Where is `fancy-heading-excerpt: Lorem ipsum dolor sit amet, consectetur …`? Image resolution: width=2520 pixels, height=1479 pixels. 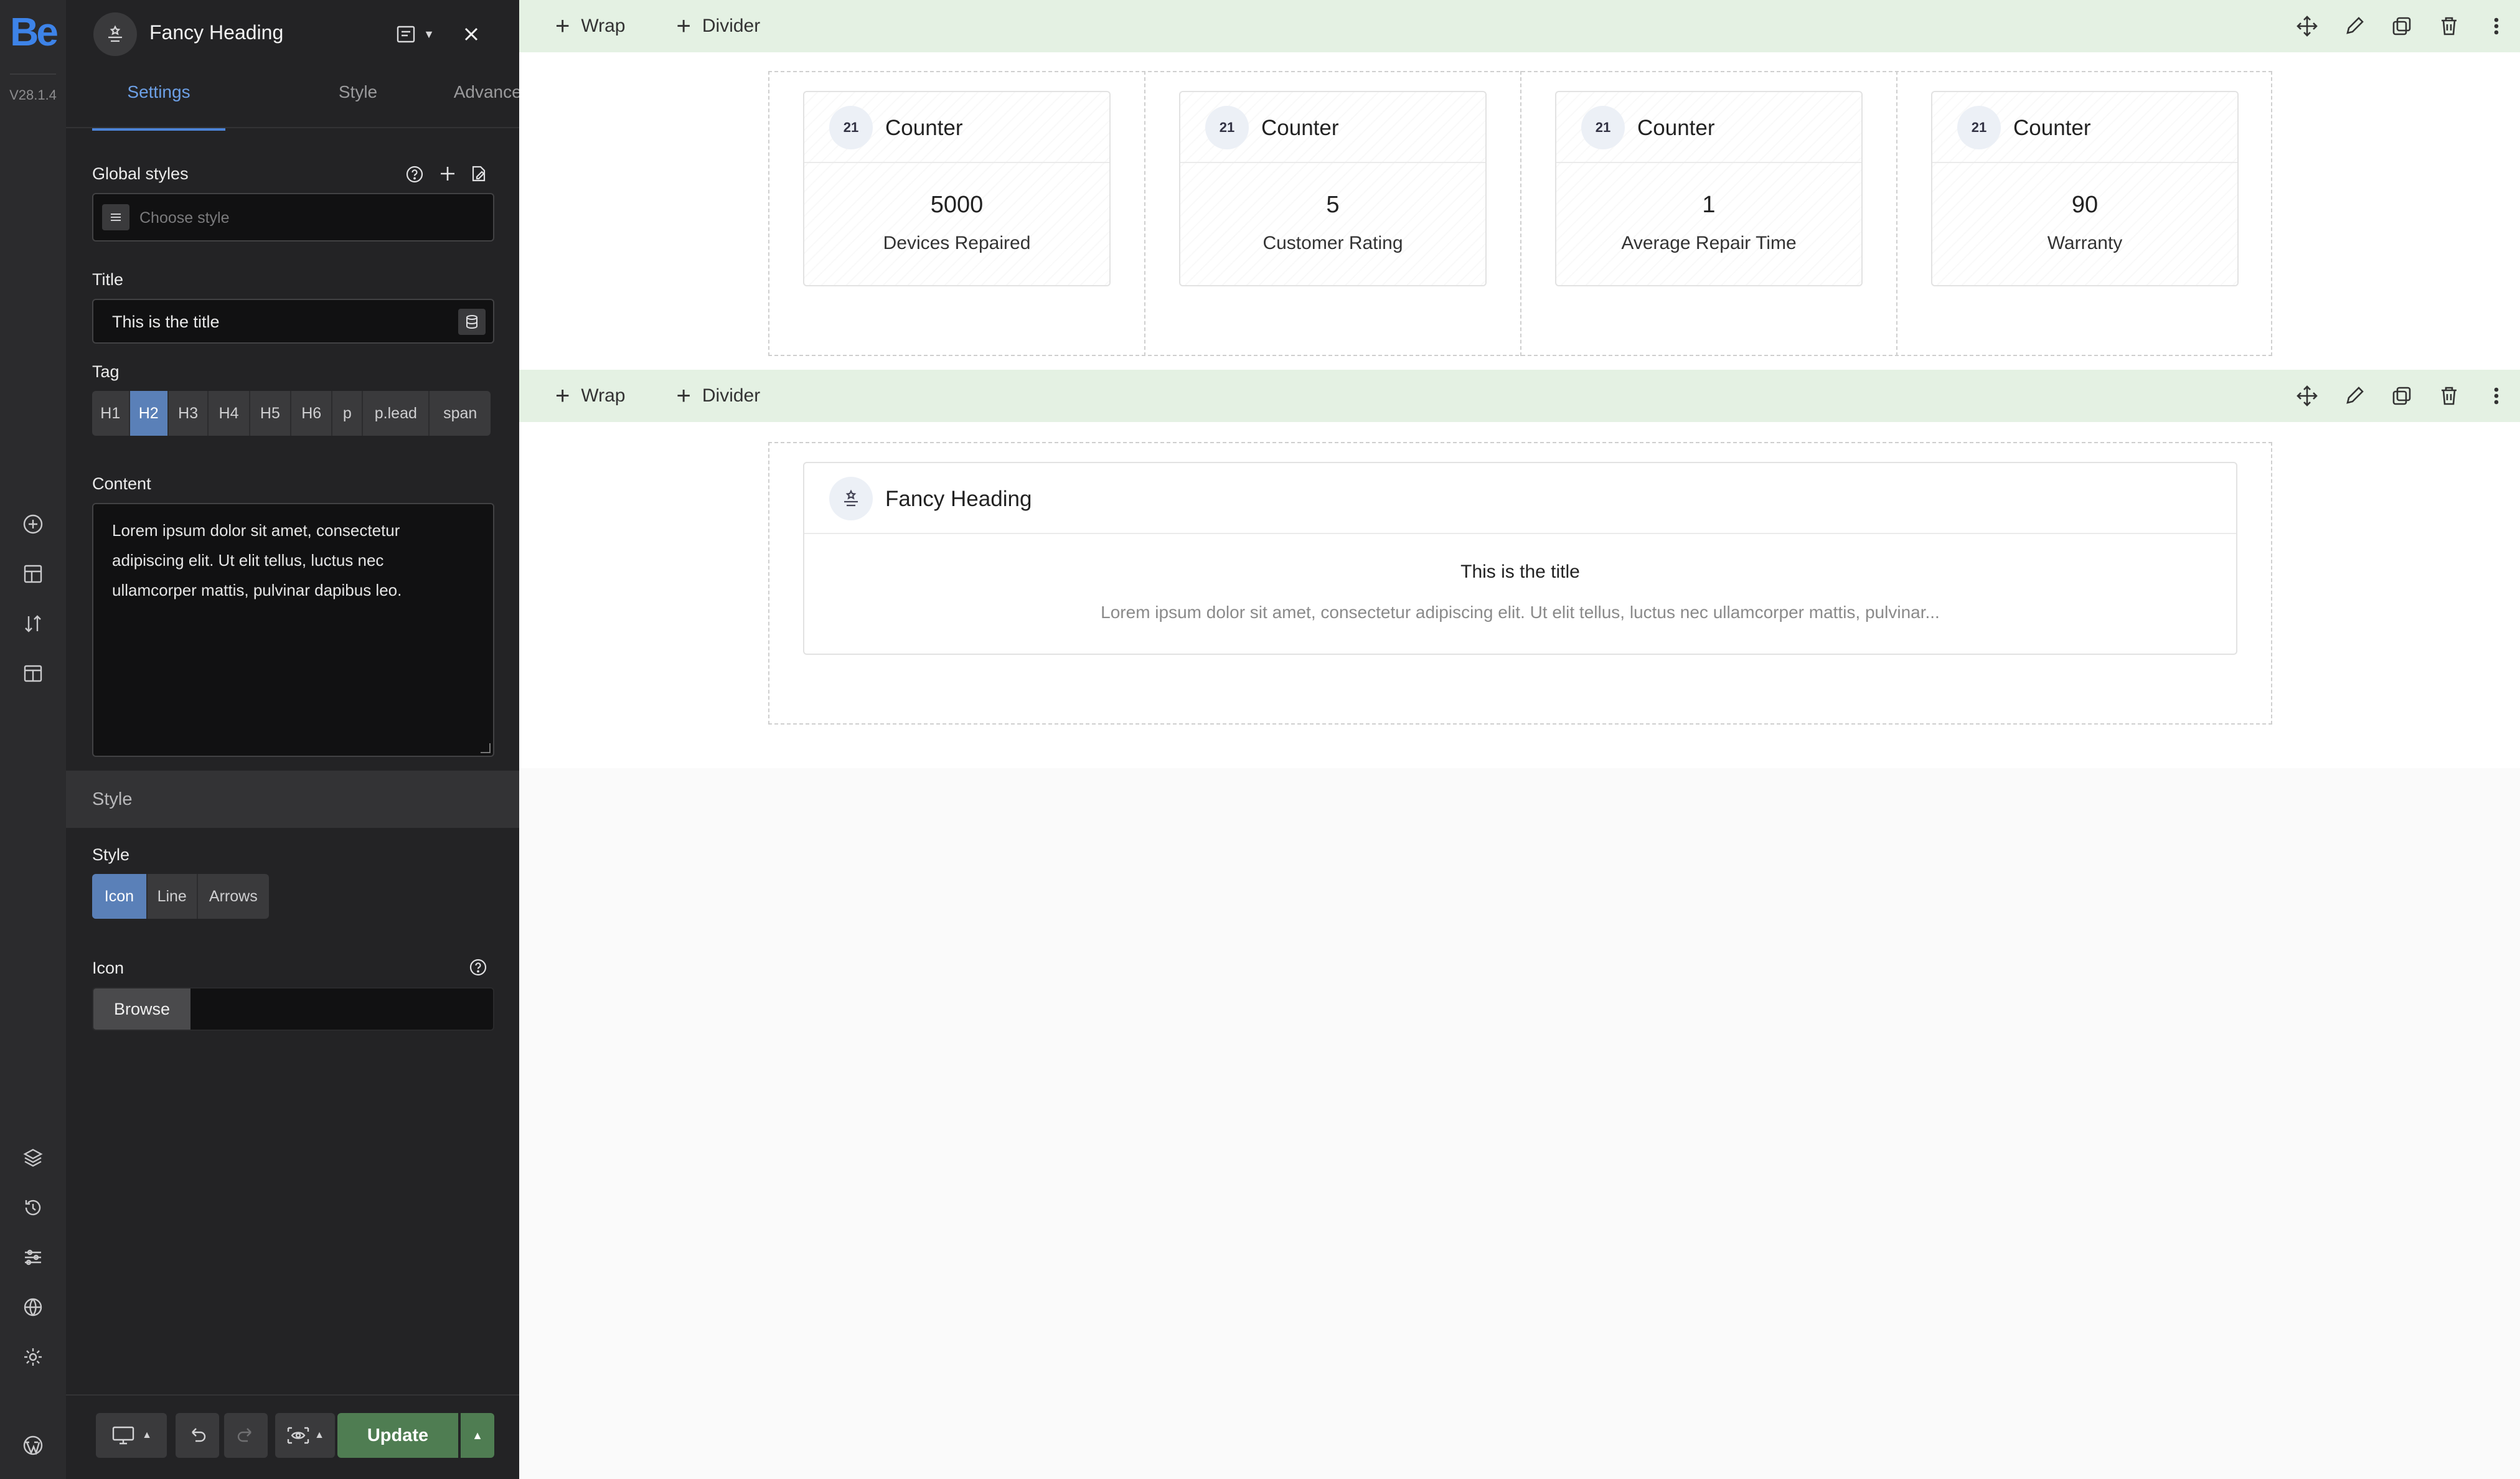 fancy-heading-excerpt: Lorem ipsum dolor sit amet, consectetur … is located at coordinates (1520, 613).